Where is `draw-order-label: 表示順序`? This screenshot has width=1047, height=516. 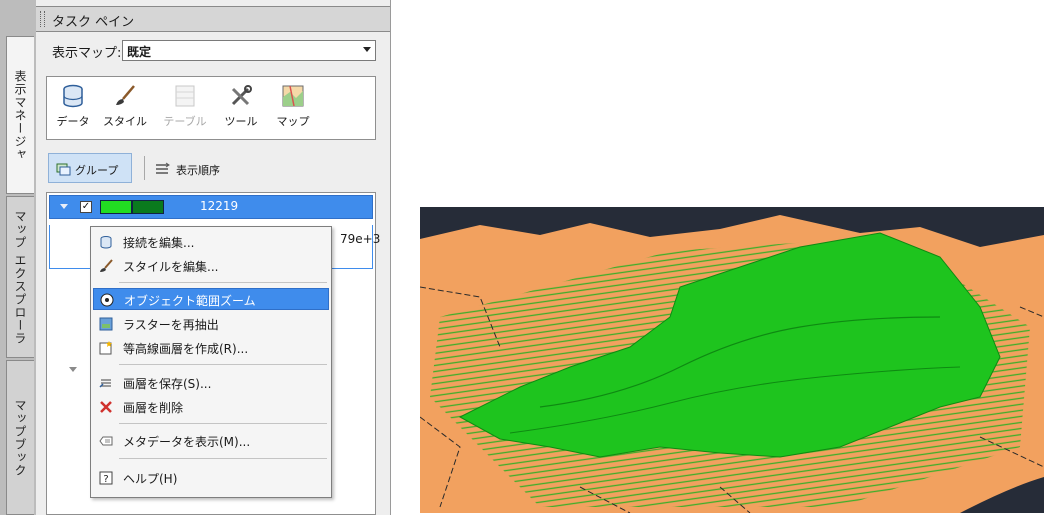
draw-order-label: 表示順序 is located at coordinates (198, 170).